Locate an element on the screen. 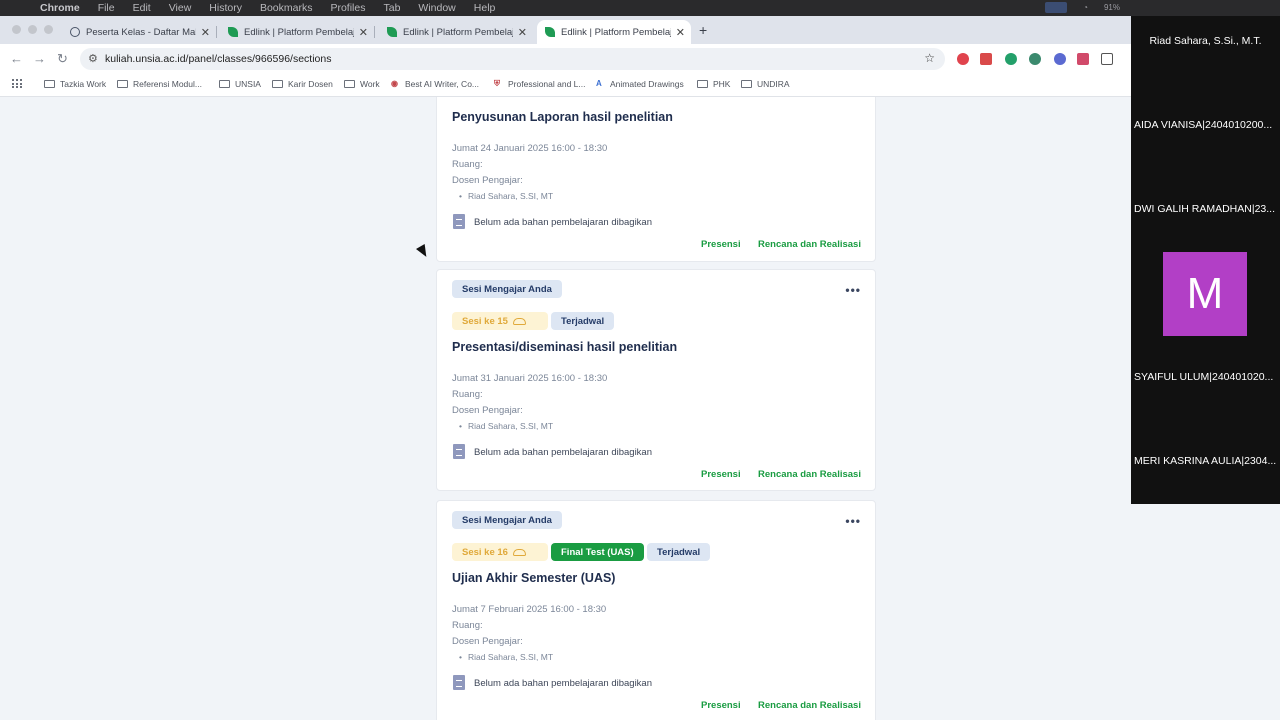 This screenshot has height=720, width=1280. minimize-window-button is located at coordinates (32, 29).